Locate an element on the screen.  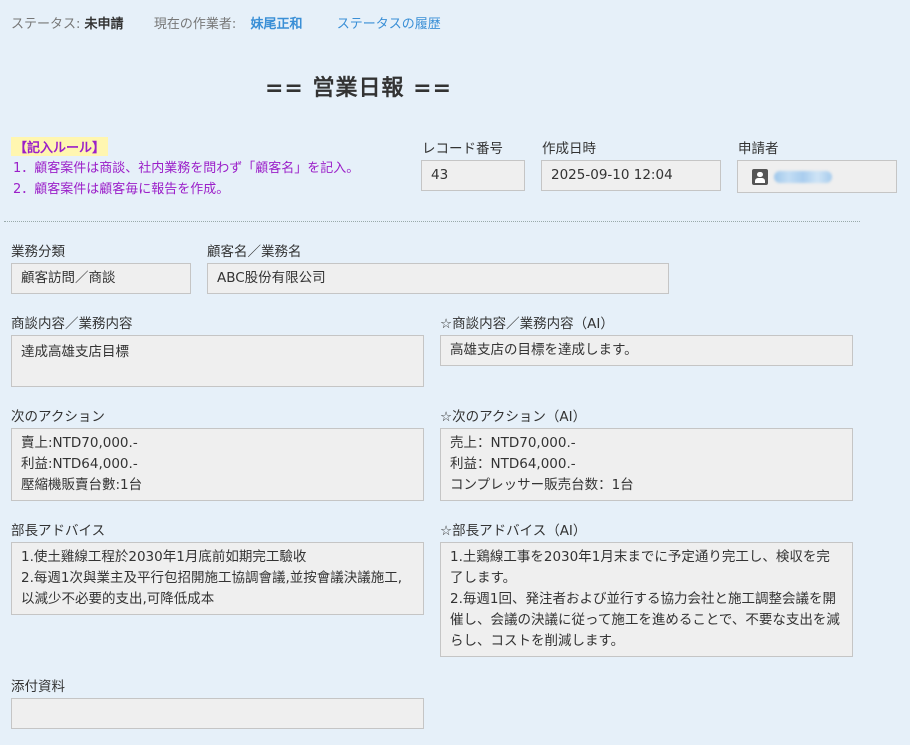
entry-rule-2: 2．顧客案件は顧客毎に報告を作成。 is located at coordinates (121, 189).